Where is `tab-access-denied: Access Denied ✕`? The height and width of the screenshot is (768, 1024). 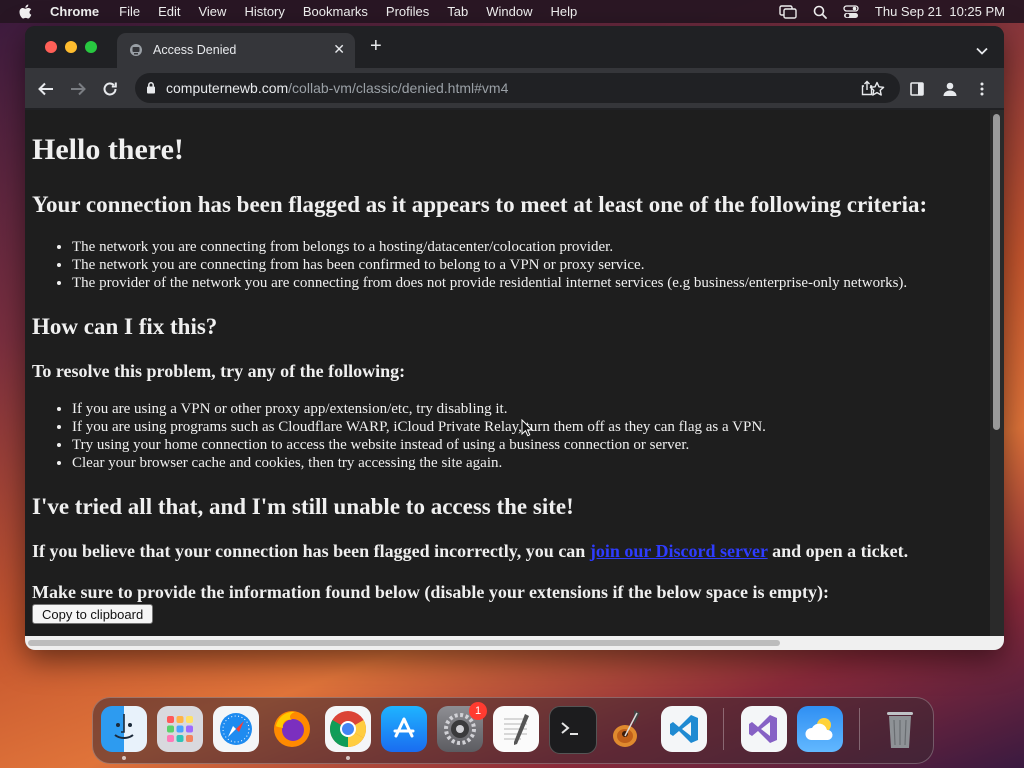
tab-access-denied: Access Denied ✕ is located at coordinates (236, 50).